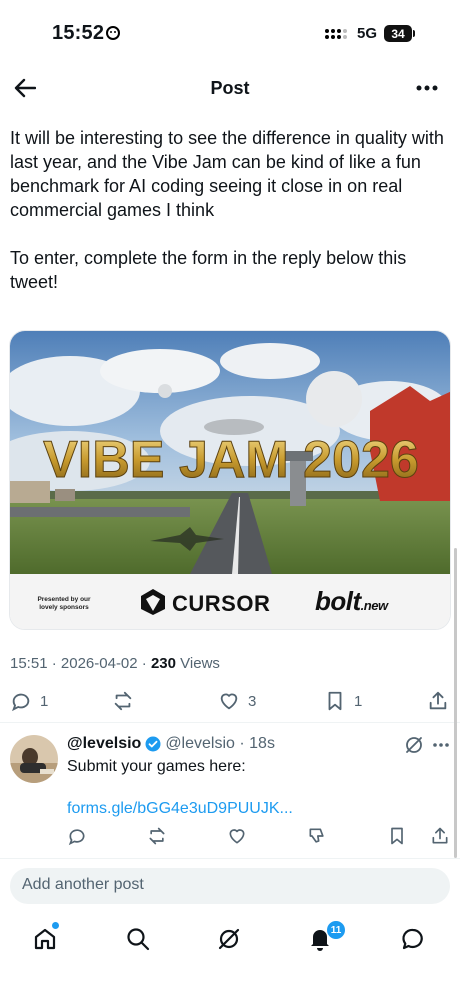  What do you see at coordinates (374, 605) in the screenshot?
I see `sponsor-bolt-suffix: .new` at bounding box center [374, 605].